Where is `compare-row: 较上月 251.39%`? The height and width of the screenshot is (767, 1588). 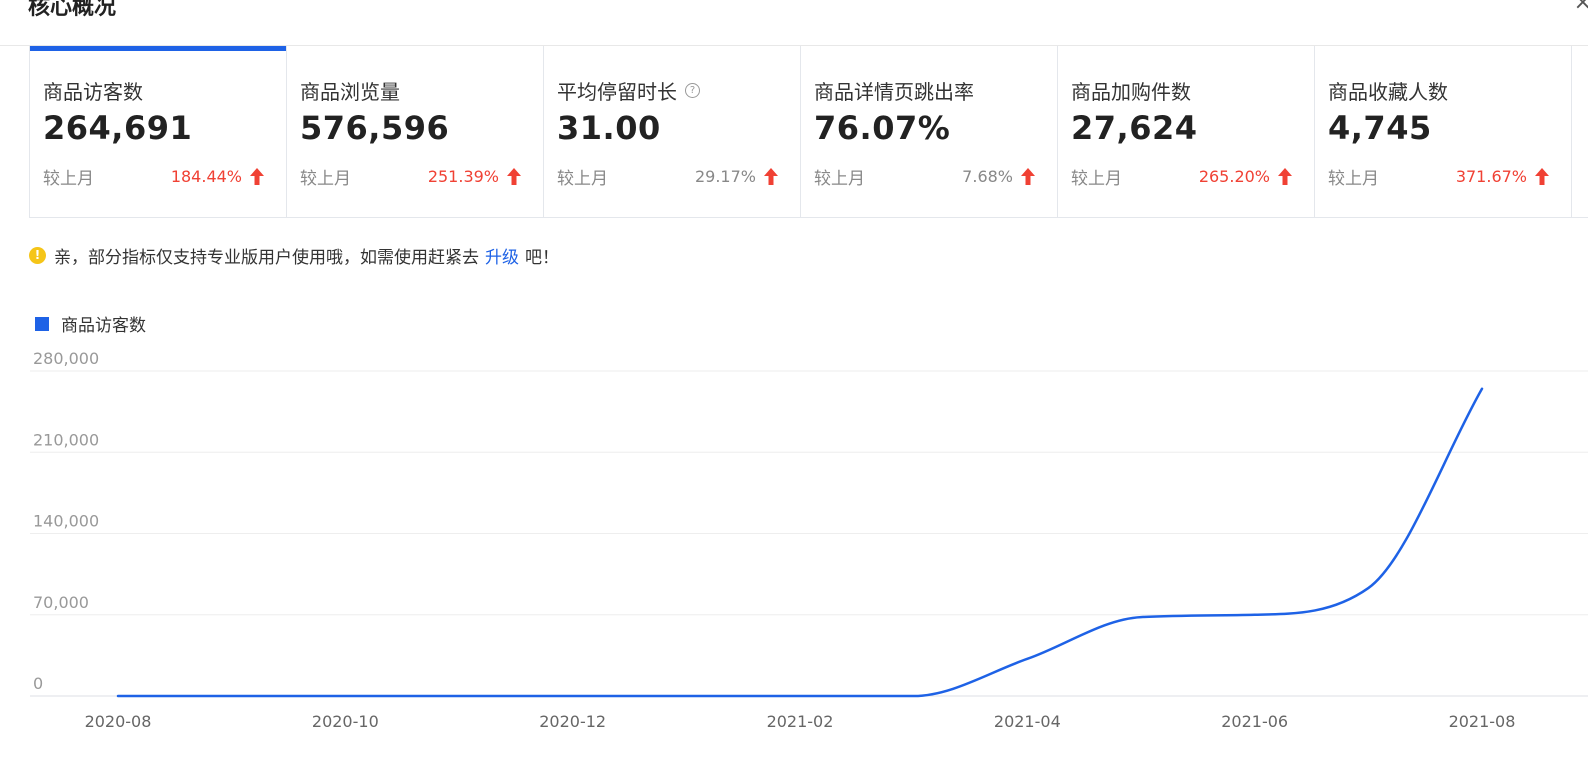 compare-row: 较上月 251.39% is located at coordinates (410, 176).